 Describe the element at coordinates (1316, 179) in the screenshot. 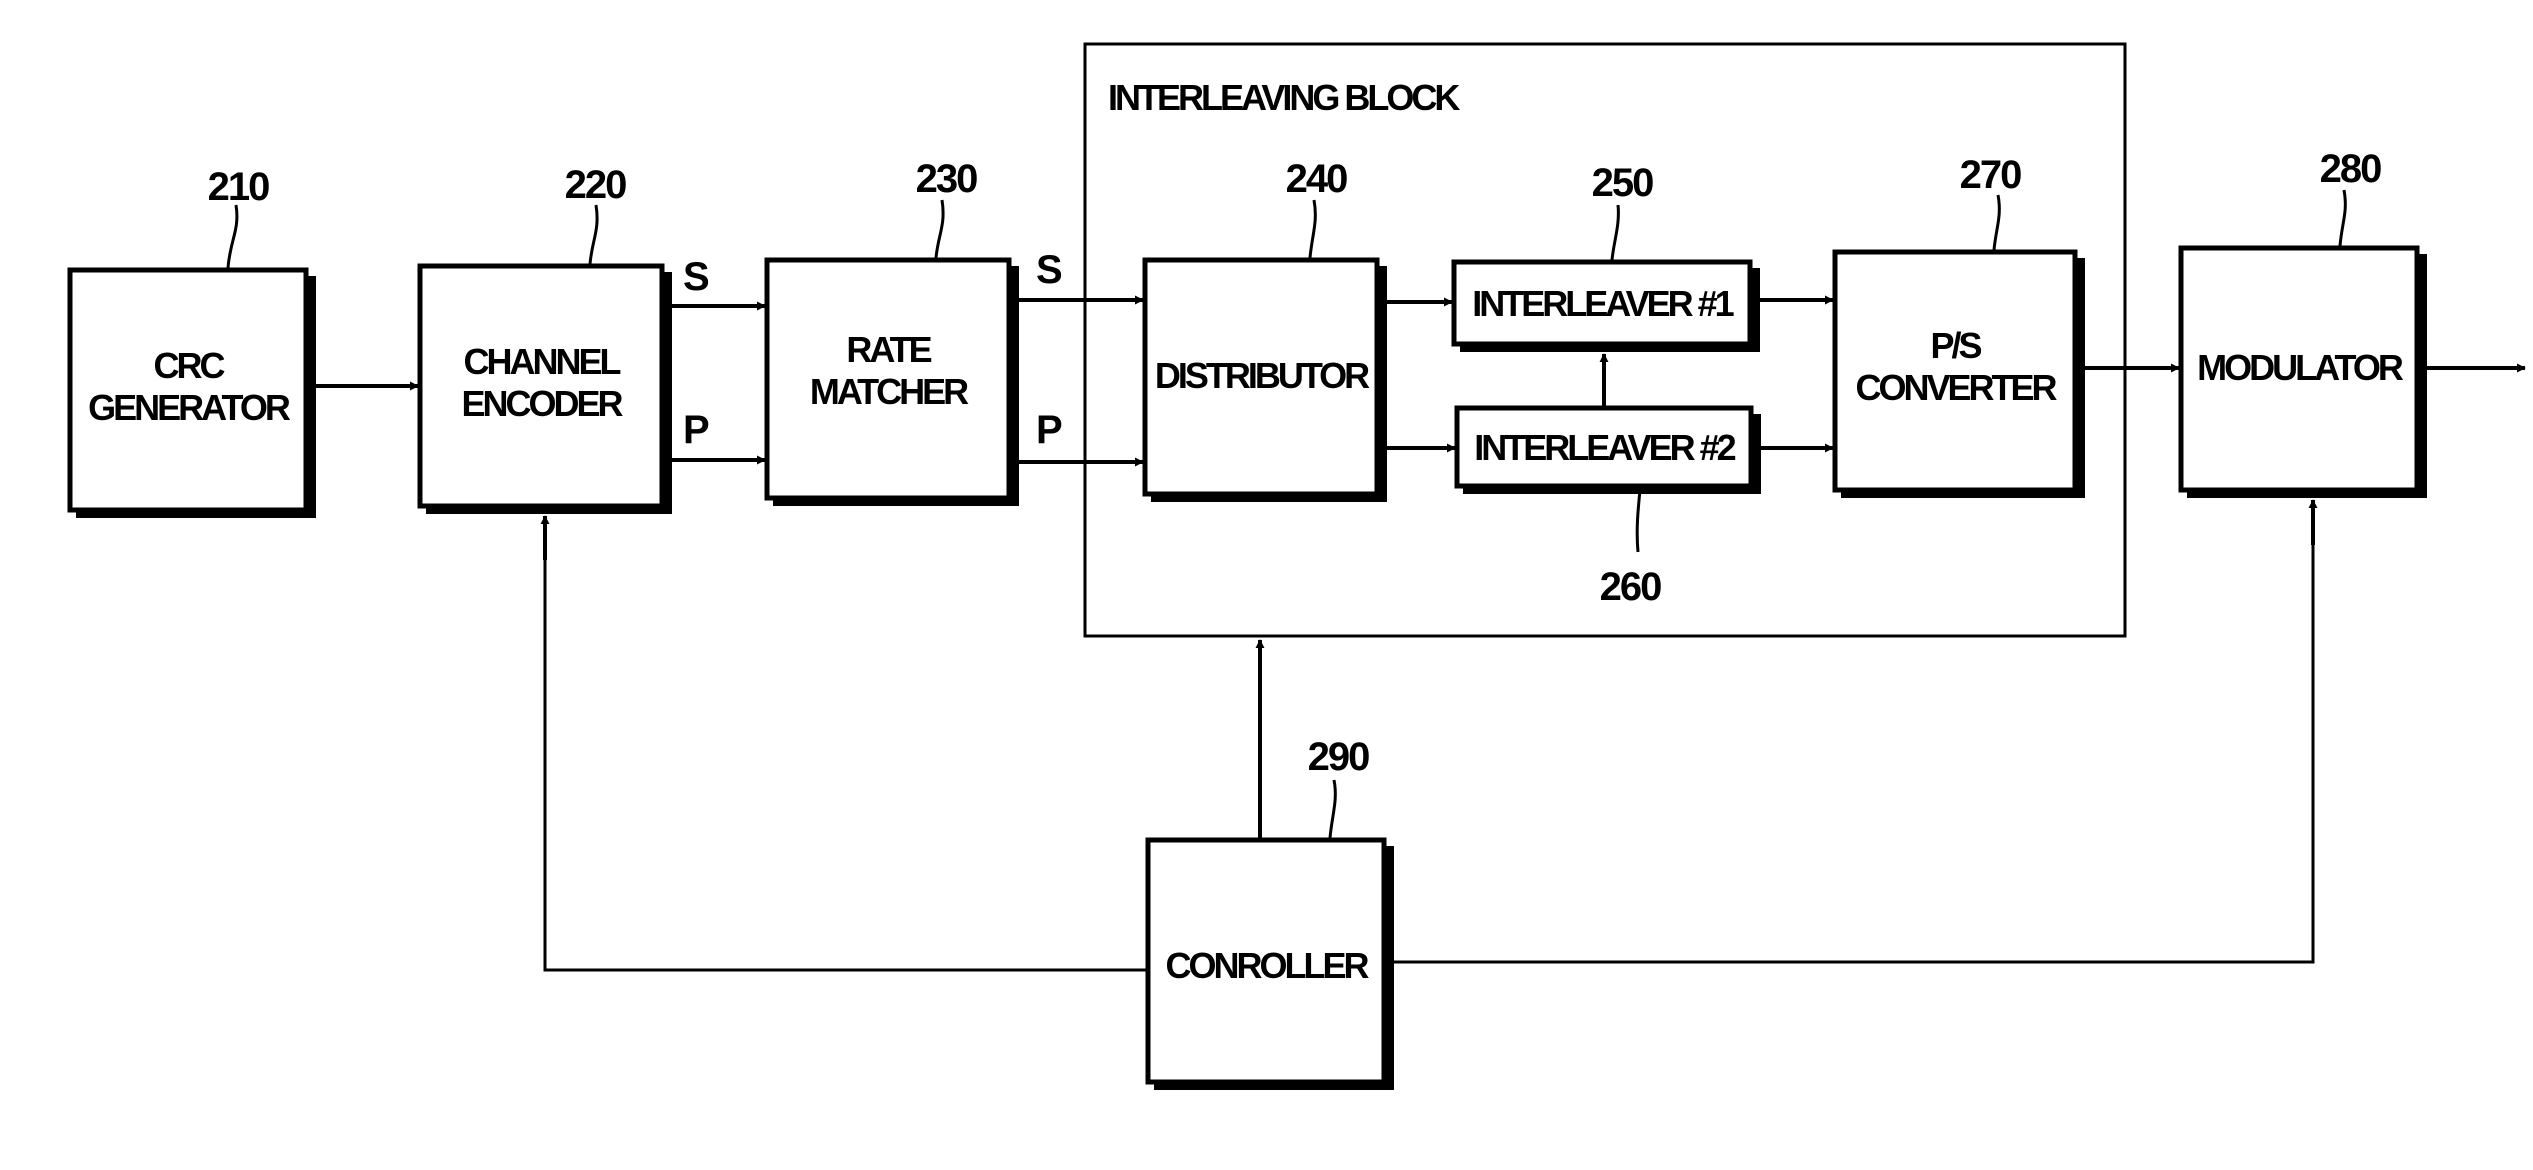

I see `ref-label-240: 240` at that location.